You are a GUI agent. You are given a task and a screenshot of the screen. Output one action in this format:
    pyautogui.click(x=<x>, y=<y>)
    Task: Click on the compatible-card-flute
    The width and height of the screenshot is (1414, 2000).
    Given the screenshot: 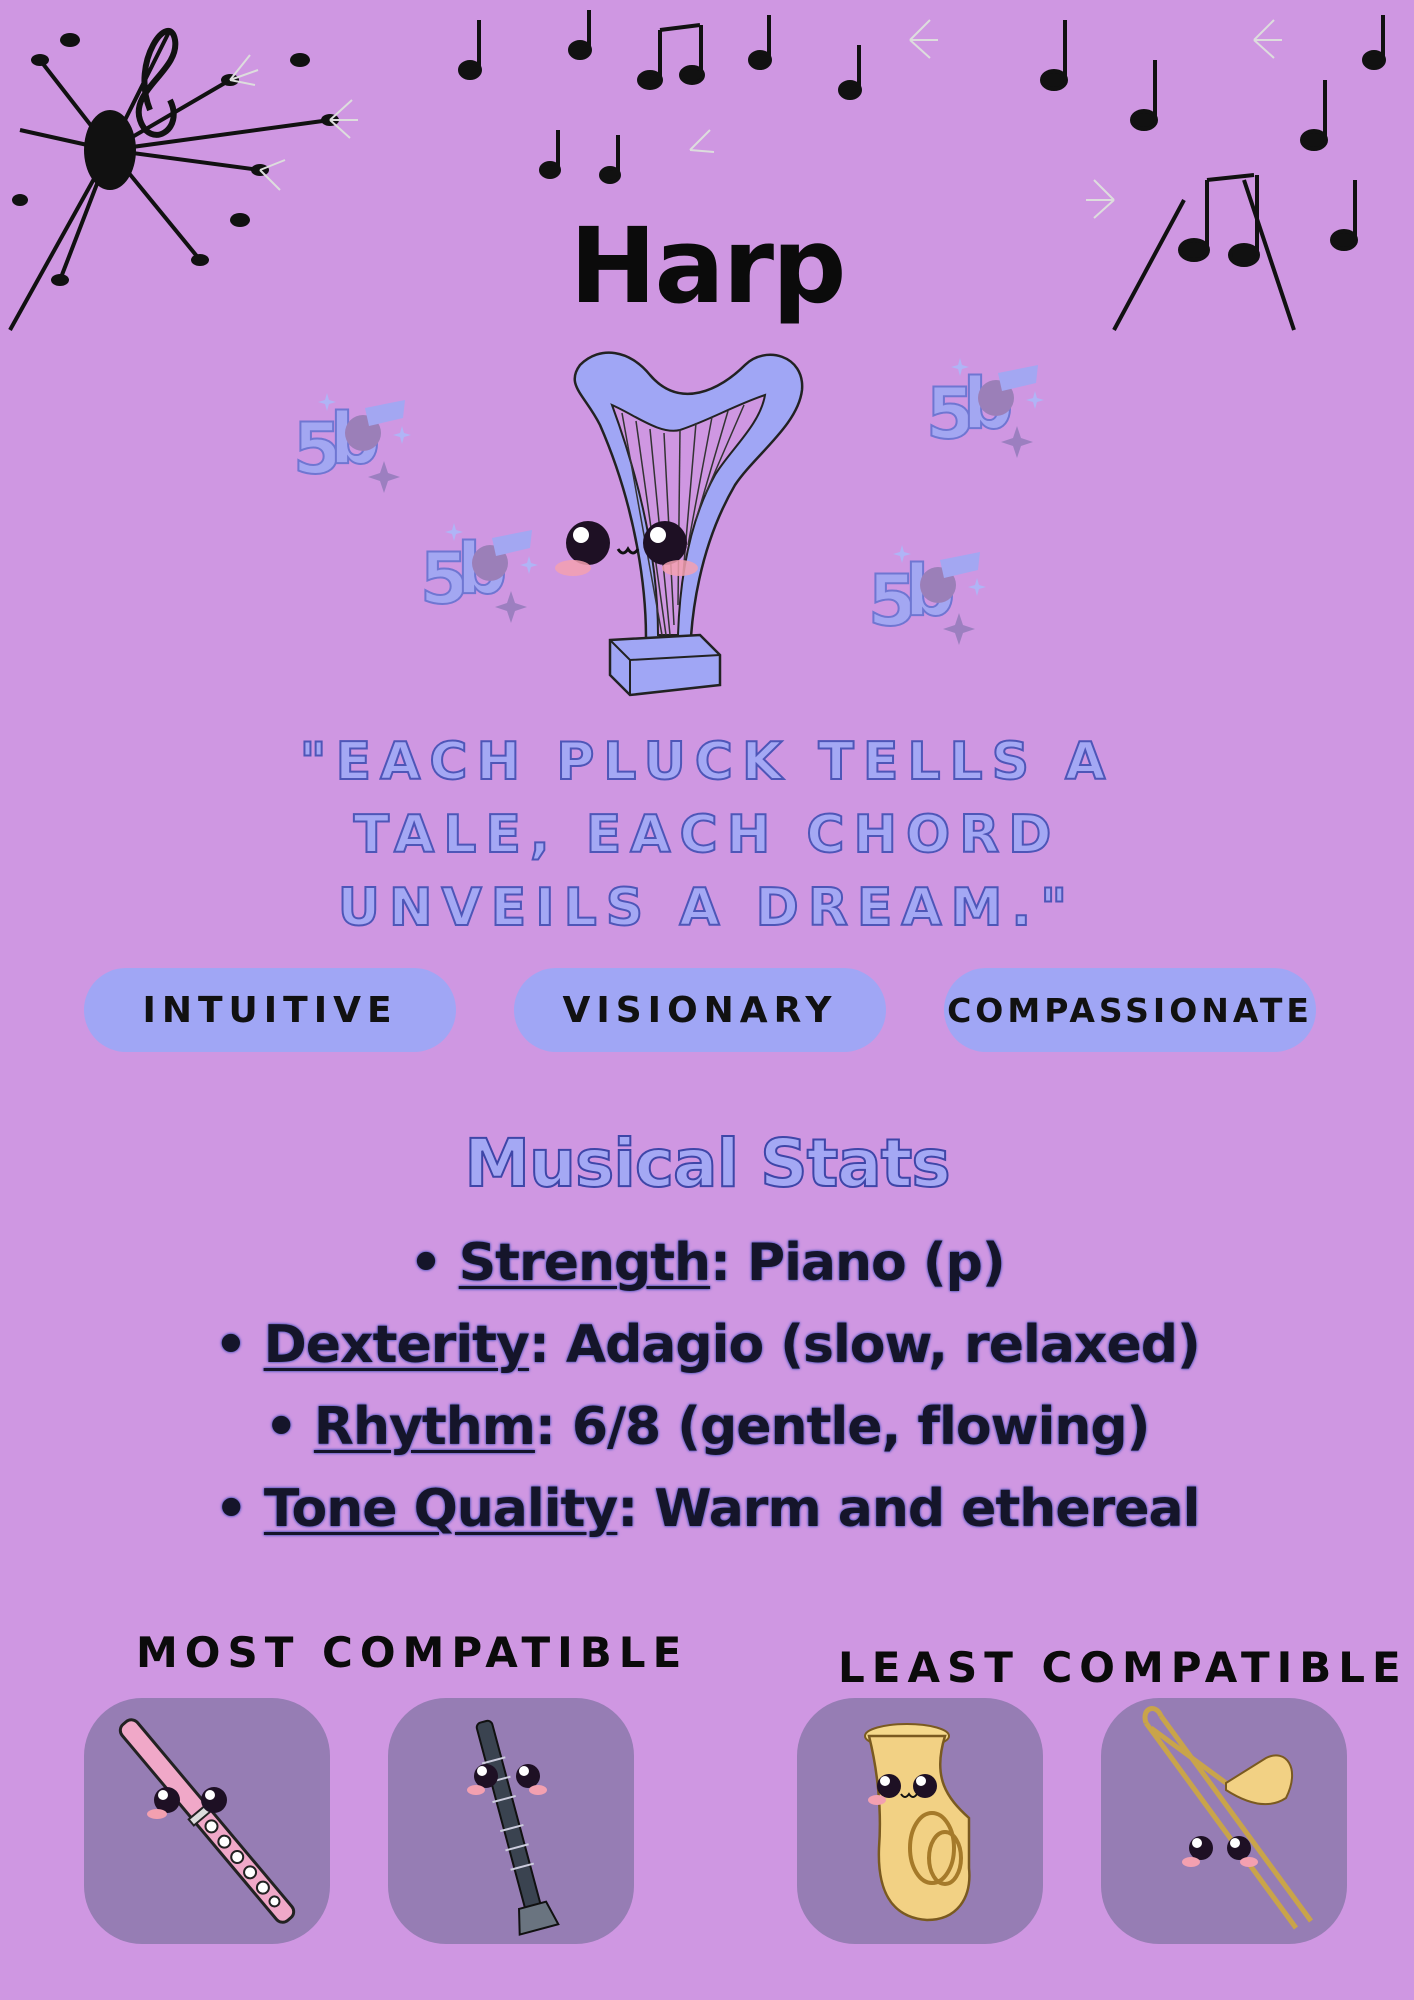 What is the action you would take?
    pyautogui.click(x=207, y=1821)
    